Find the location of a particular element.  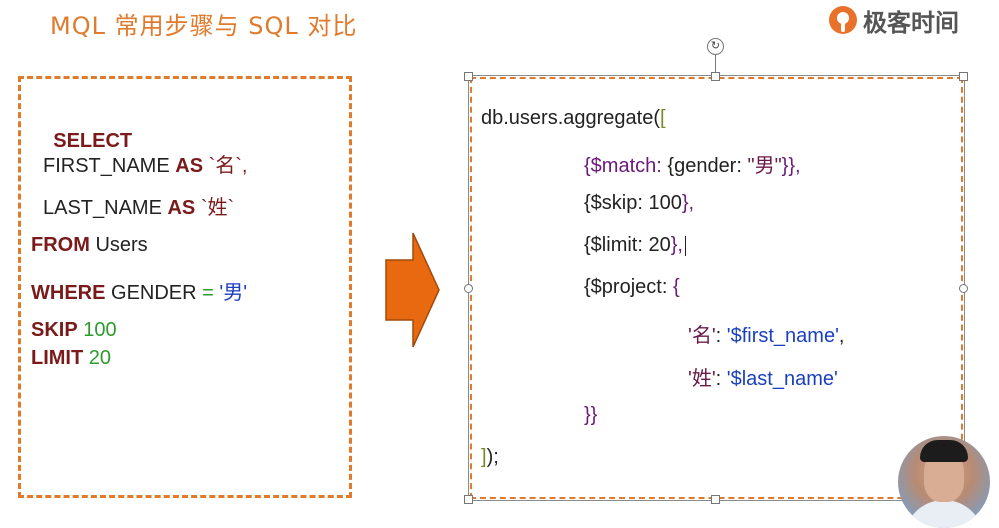

code-token: { is located at coordinates (676, 287).